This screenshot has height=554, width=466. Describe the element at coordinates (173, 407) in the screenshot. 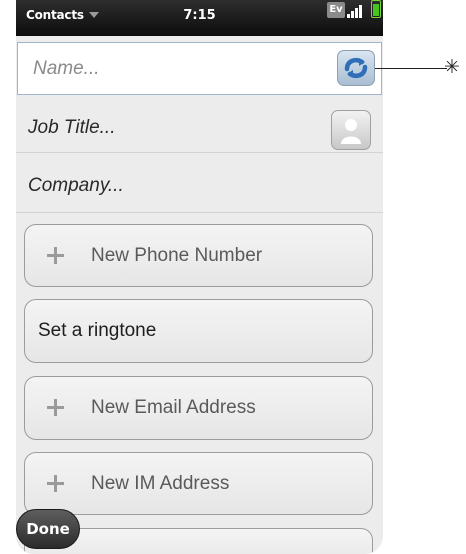

I see `new-email-address-label: New Email Address` at that location.